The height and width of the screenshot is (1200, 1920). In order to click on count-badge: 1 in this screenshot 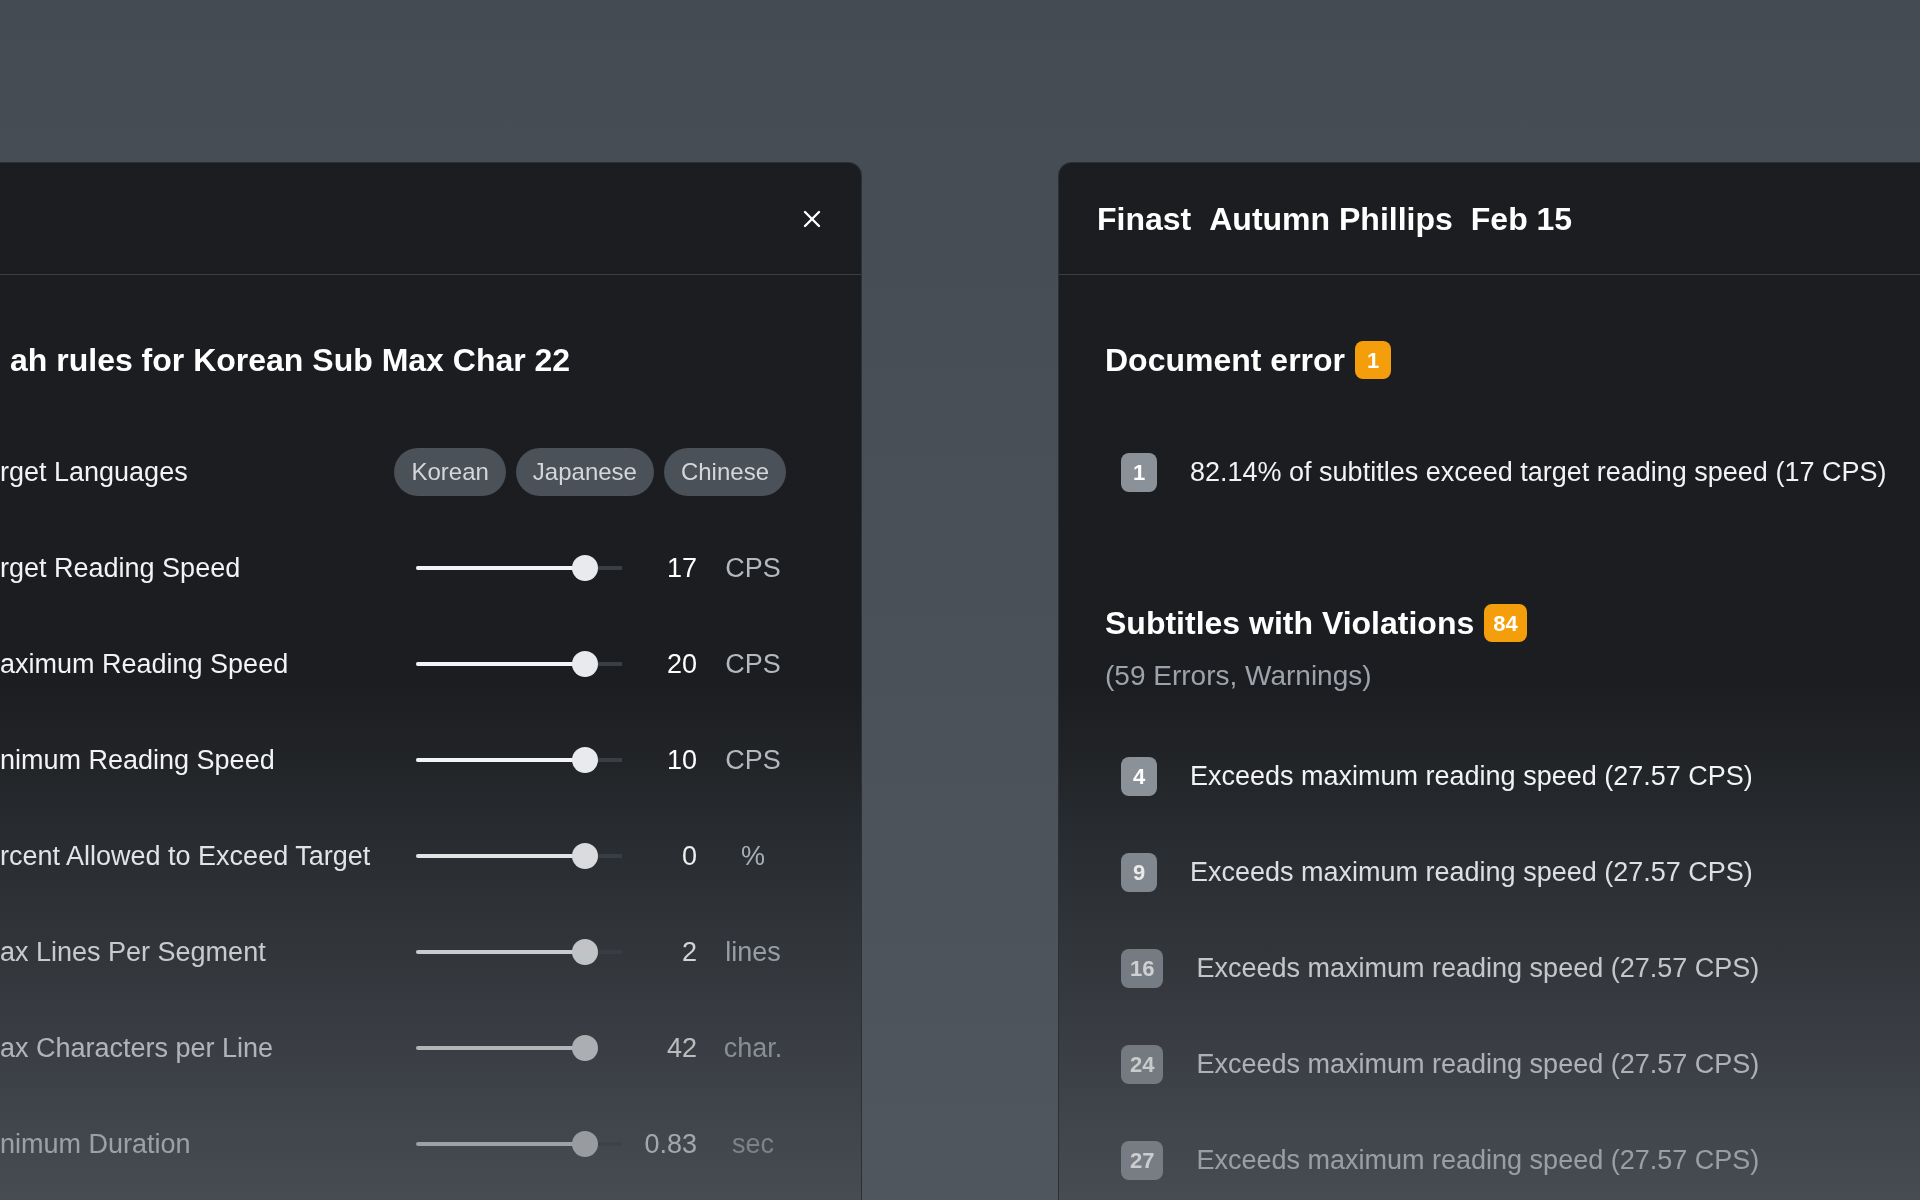, I will do `click(1373, 360)`.